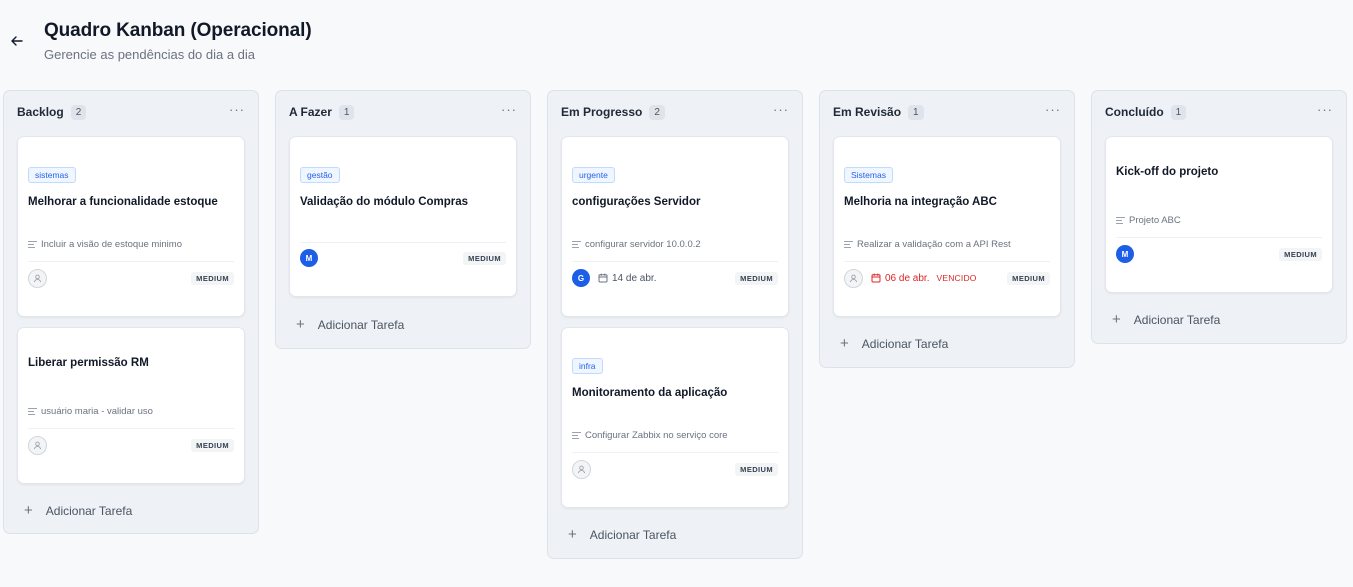 This screenshot has height=587, width=1353. What do you see at coordinates (868, 175) in the screenshot?
I see `task-tag: Sistemas` at bounding box center [868, 175].